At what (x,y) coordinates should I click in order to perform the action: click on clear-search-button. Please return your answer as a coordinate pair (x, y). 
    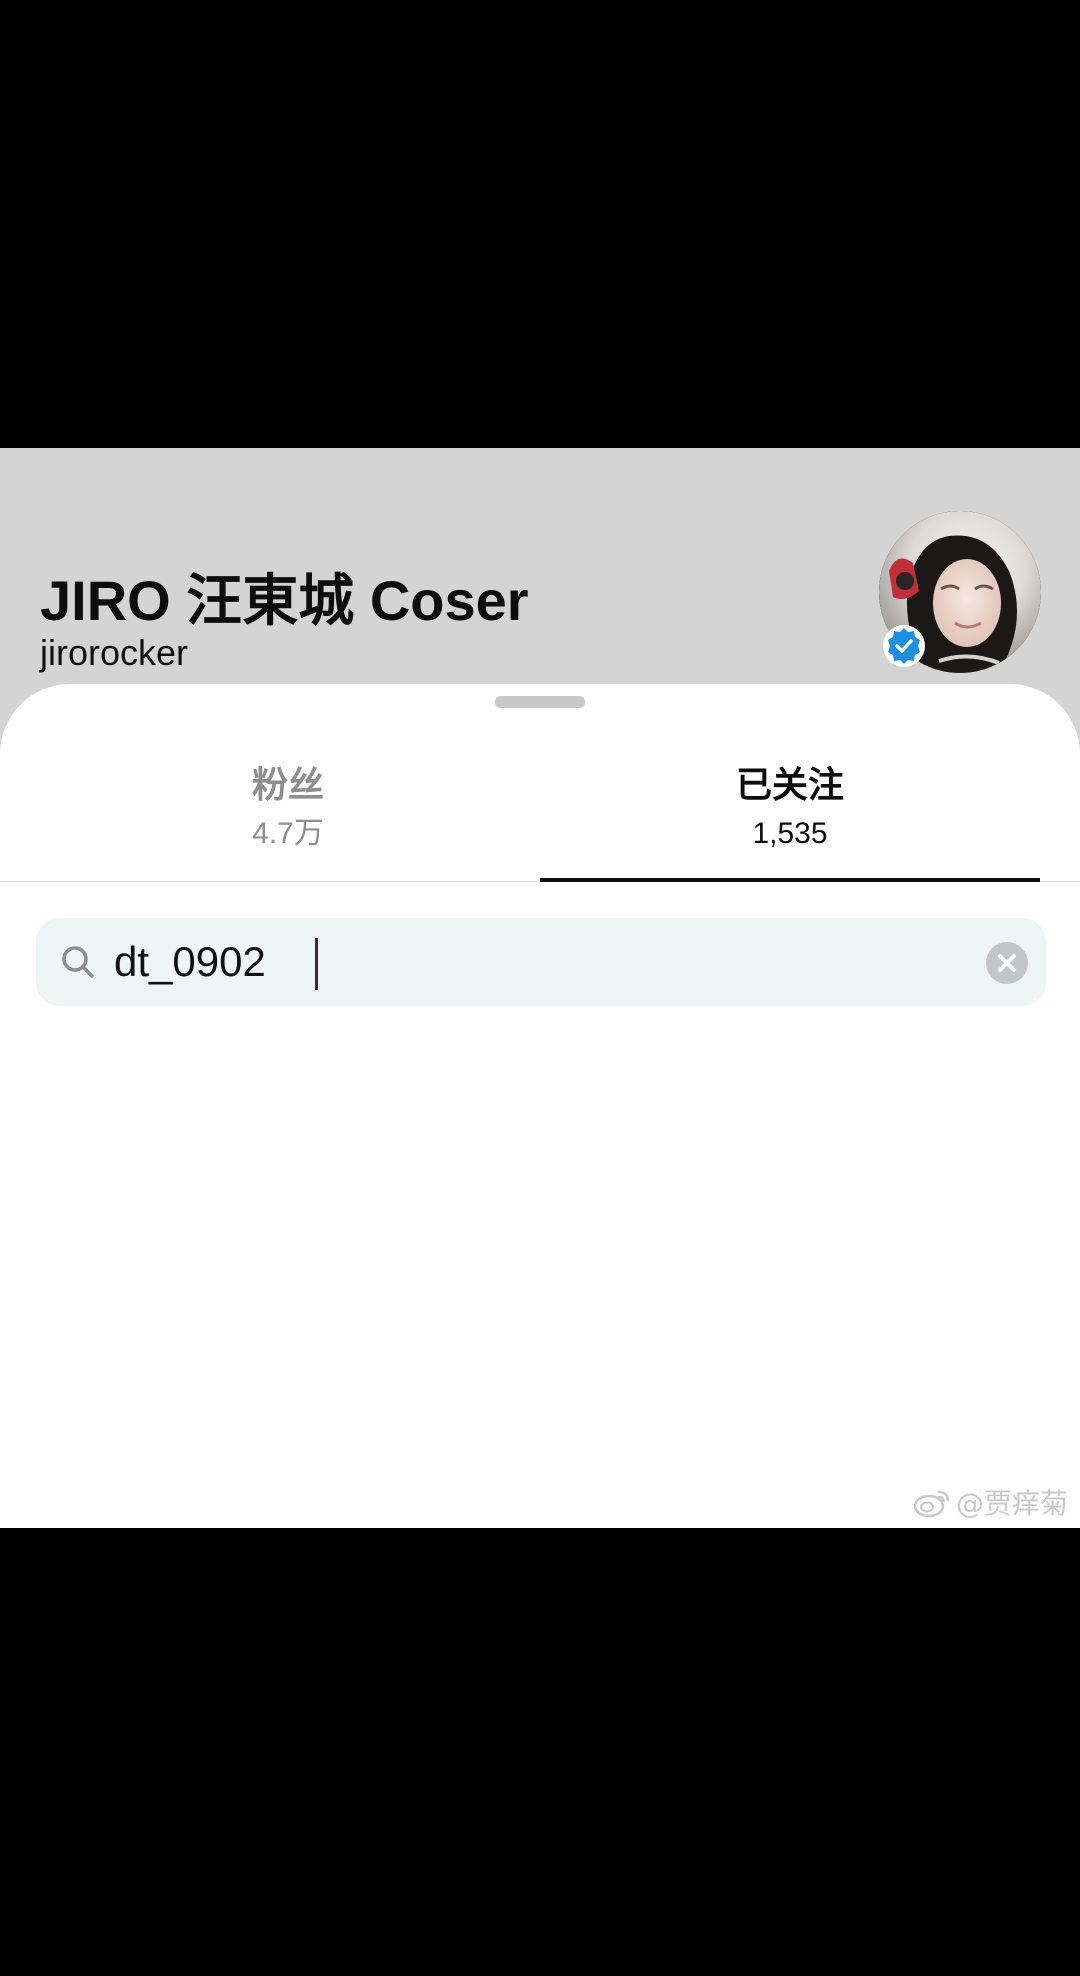
    Looking at the image, I should click on (1007, 963).